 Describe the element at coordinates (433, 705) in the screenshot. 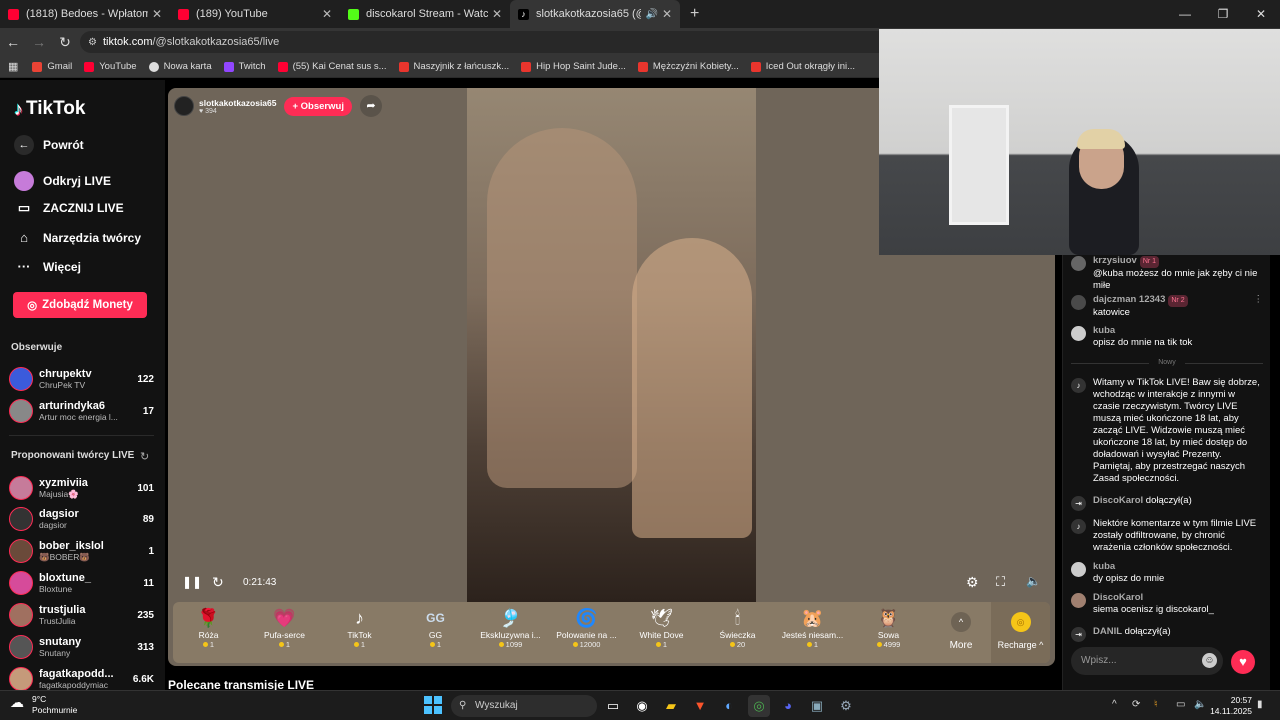

I see `windows-start-icon` at that location.